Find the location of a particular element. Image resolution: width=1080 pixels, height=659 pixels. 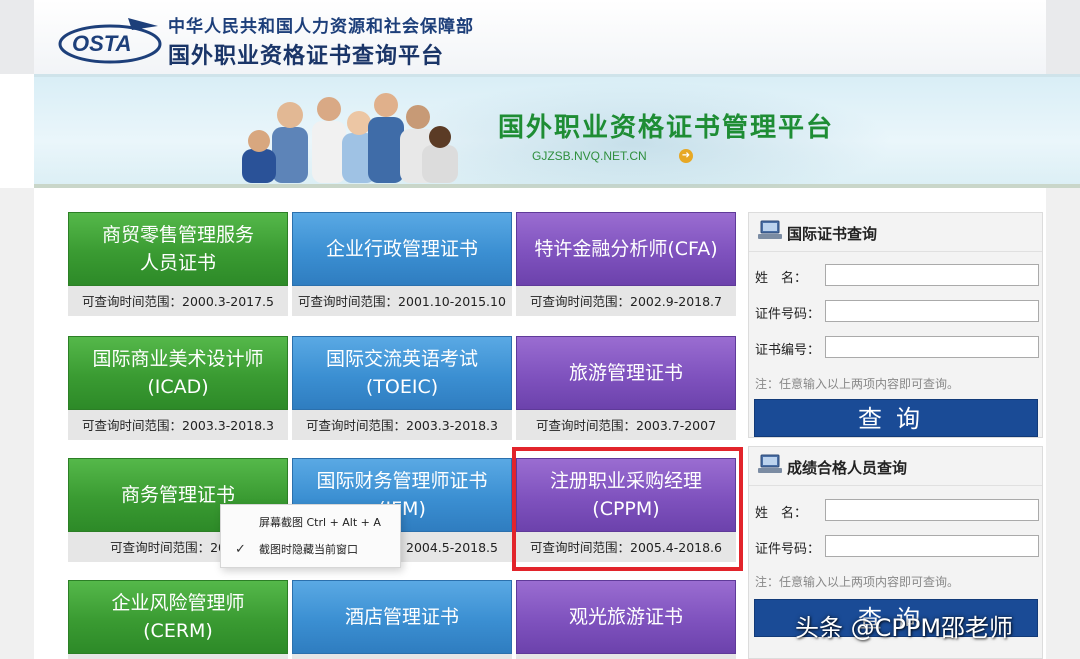

score-query-title: 成绩合格人员查询 is located at coordinates (847, 468).